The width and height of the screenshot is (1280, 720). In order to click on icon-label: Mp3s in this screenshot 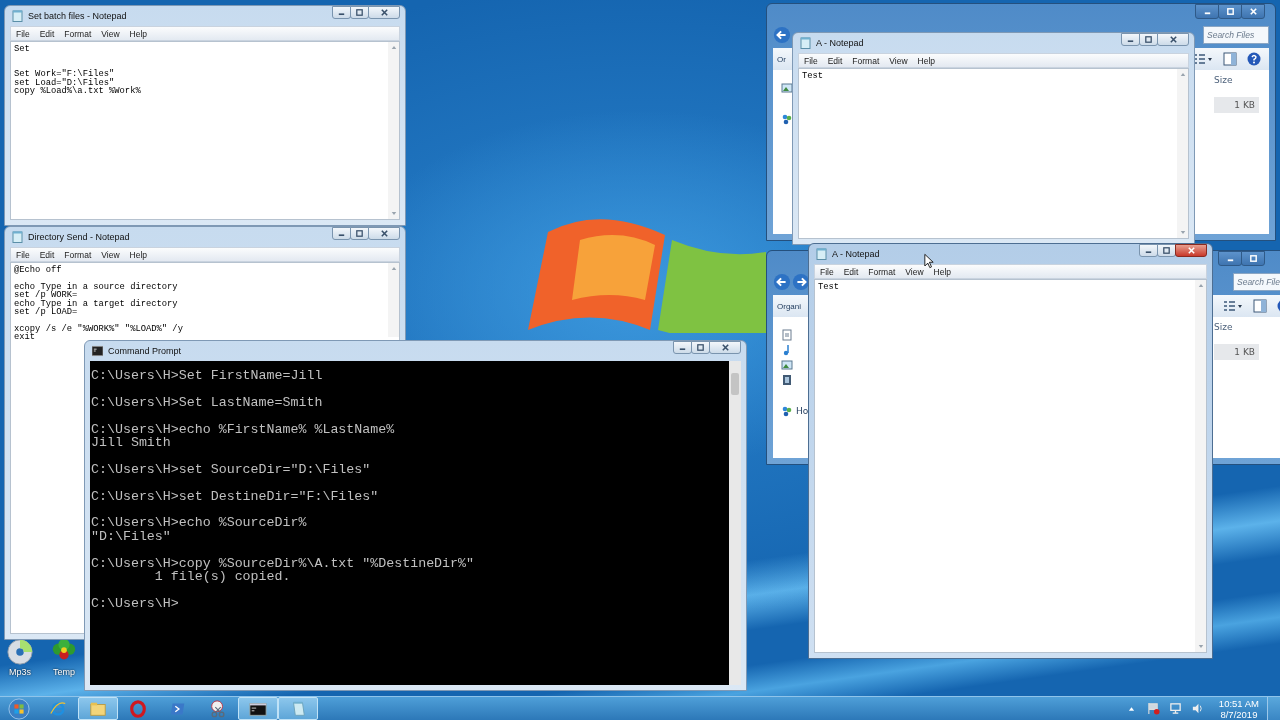, I will do `click(20, 672)`.